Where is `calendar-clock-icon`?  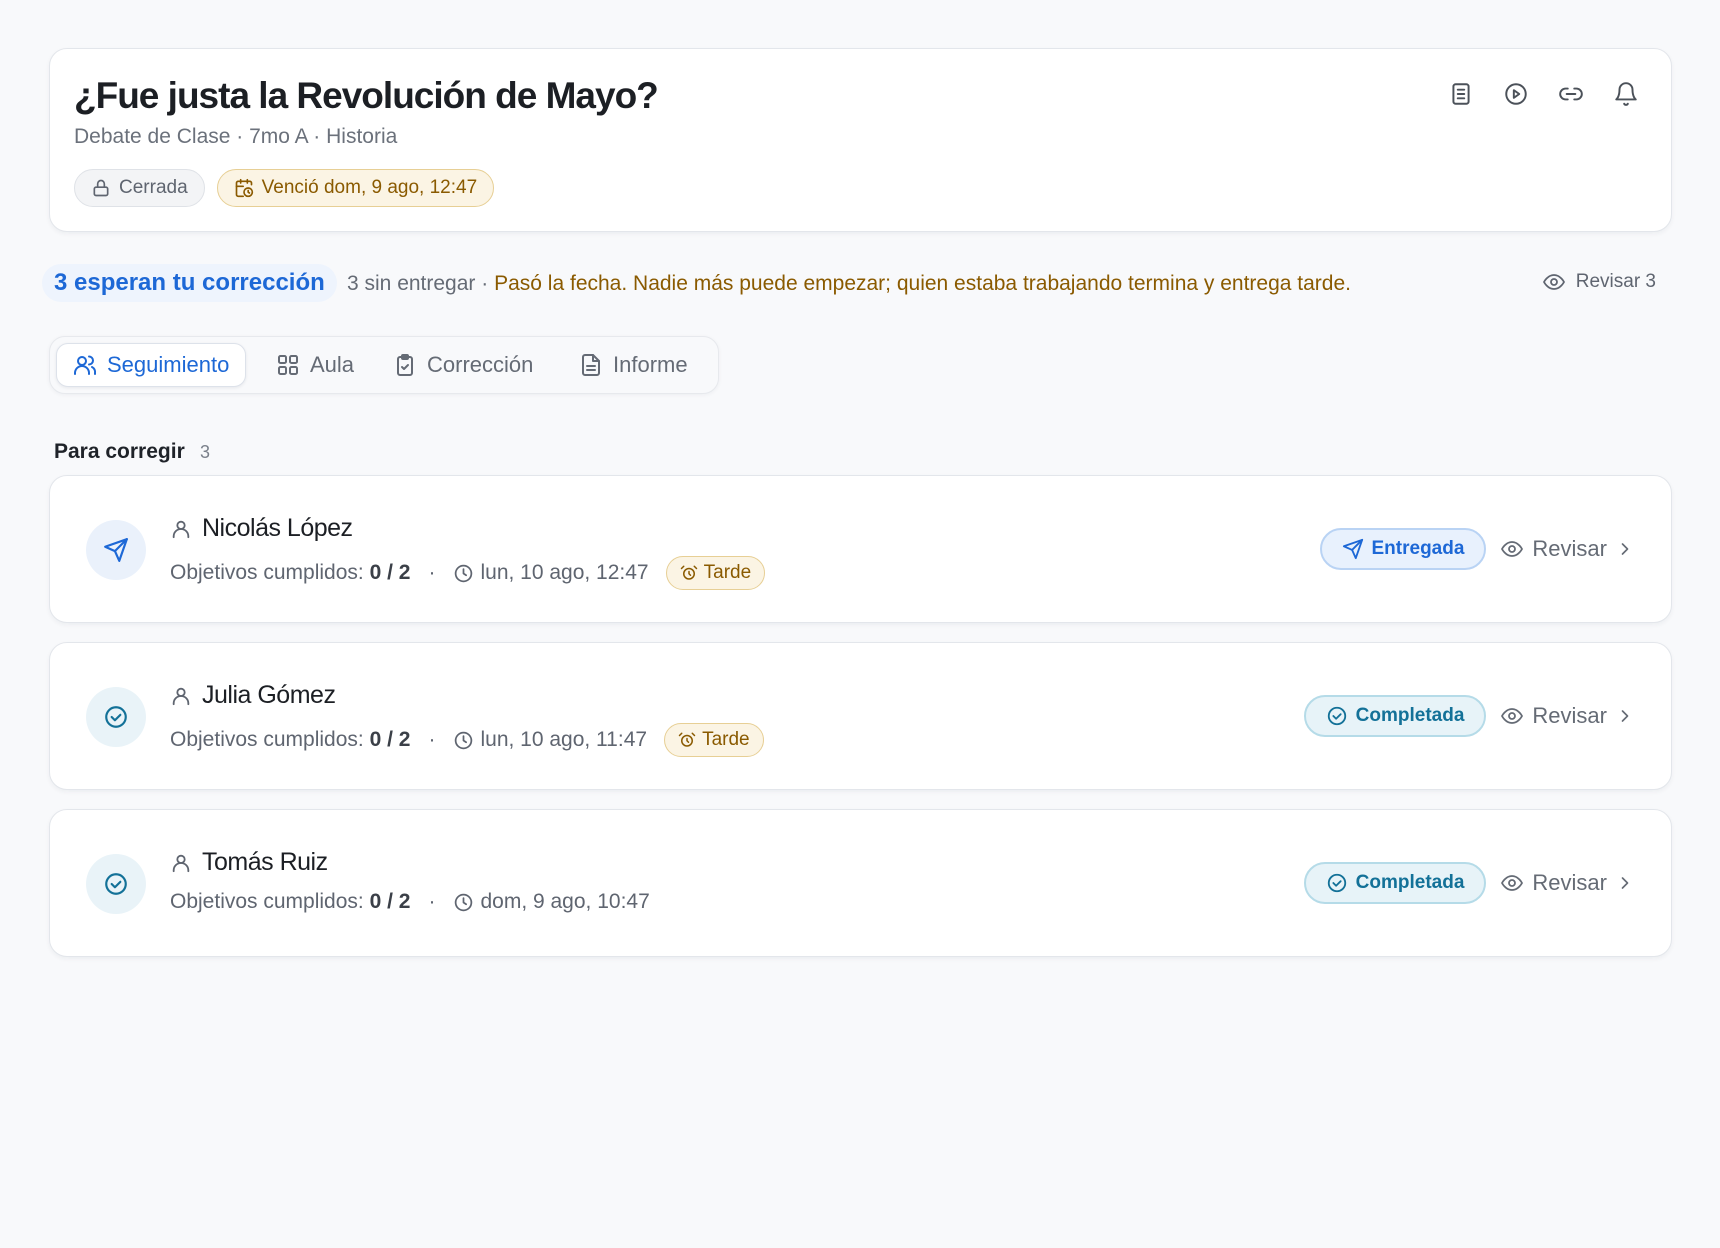 calendar-clock-icon is located at coordinates (244, 188).